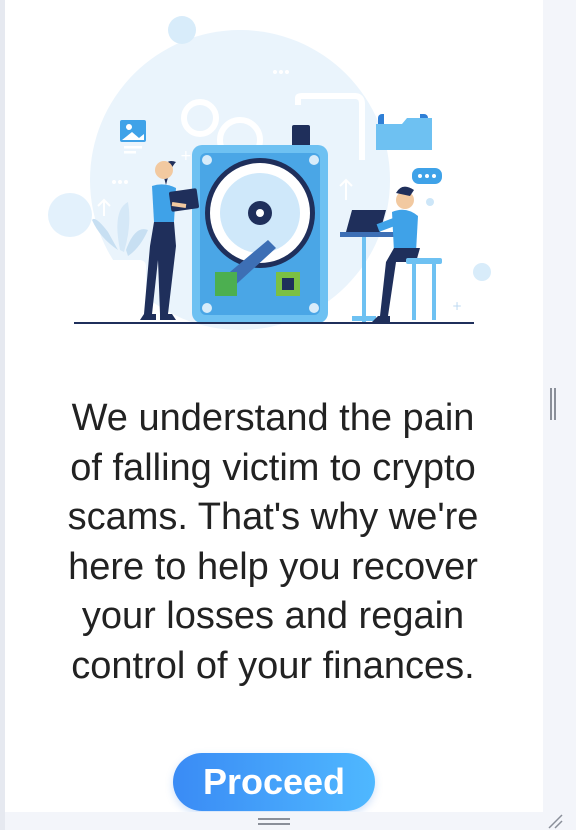 Image resolution: width=576 pixels, height=830 pixels. I want to click on message-line: of falling victim to crypto, so click(273, 467).